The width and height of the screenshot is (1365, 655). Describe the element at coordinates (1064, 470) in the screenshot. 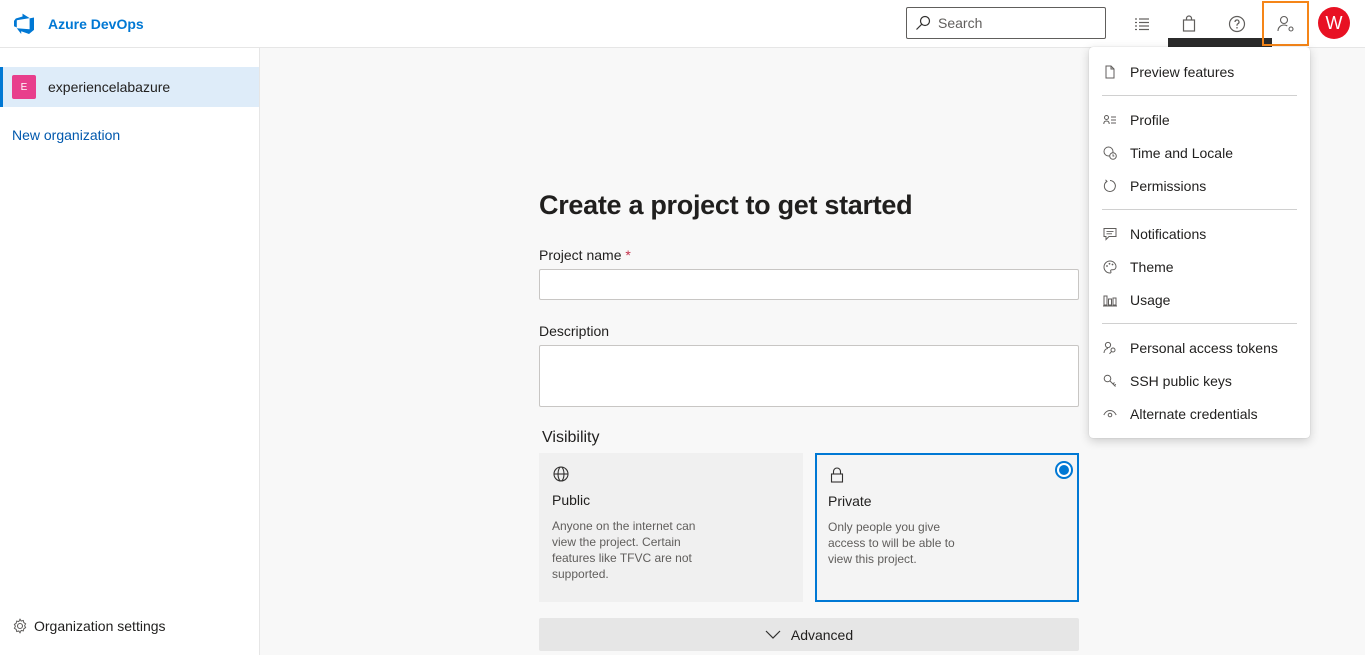

I see `visibility-private-radio` at that location.